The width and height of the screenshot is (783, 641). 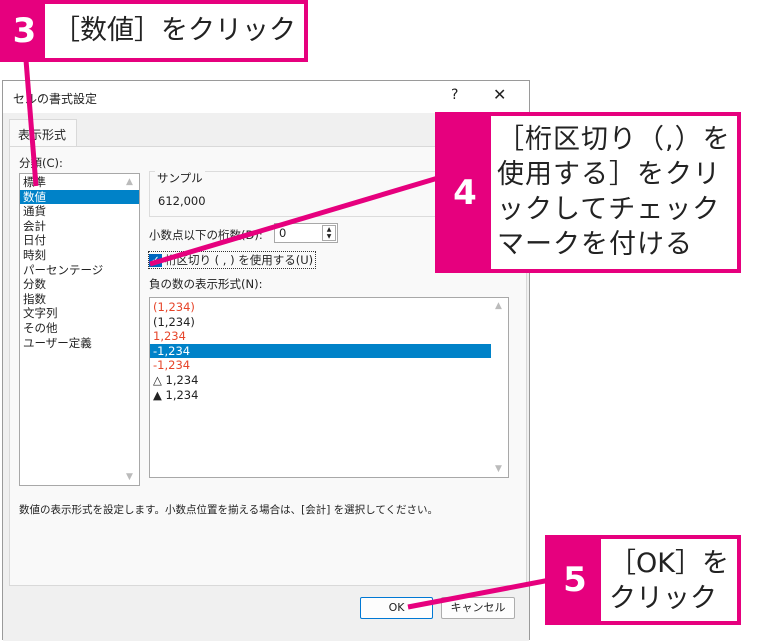 I want to click on callout-4-line, so click(x=294, y=221).